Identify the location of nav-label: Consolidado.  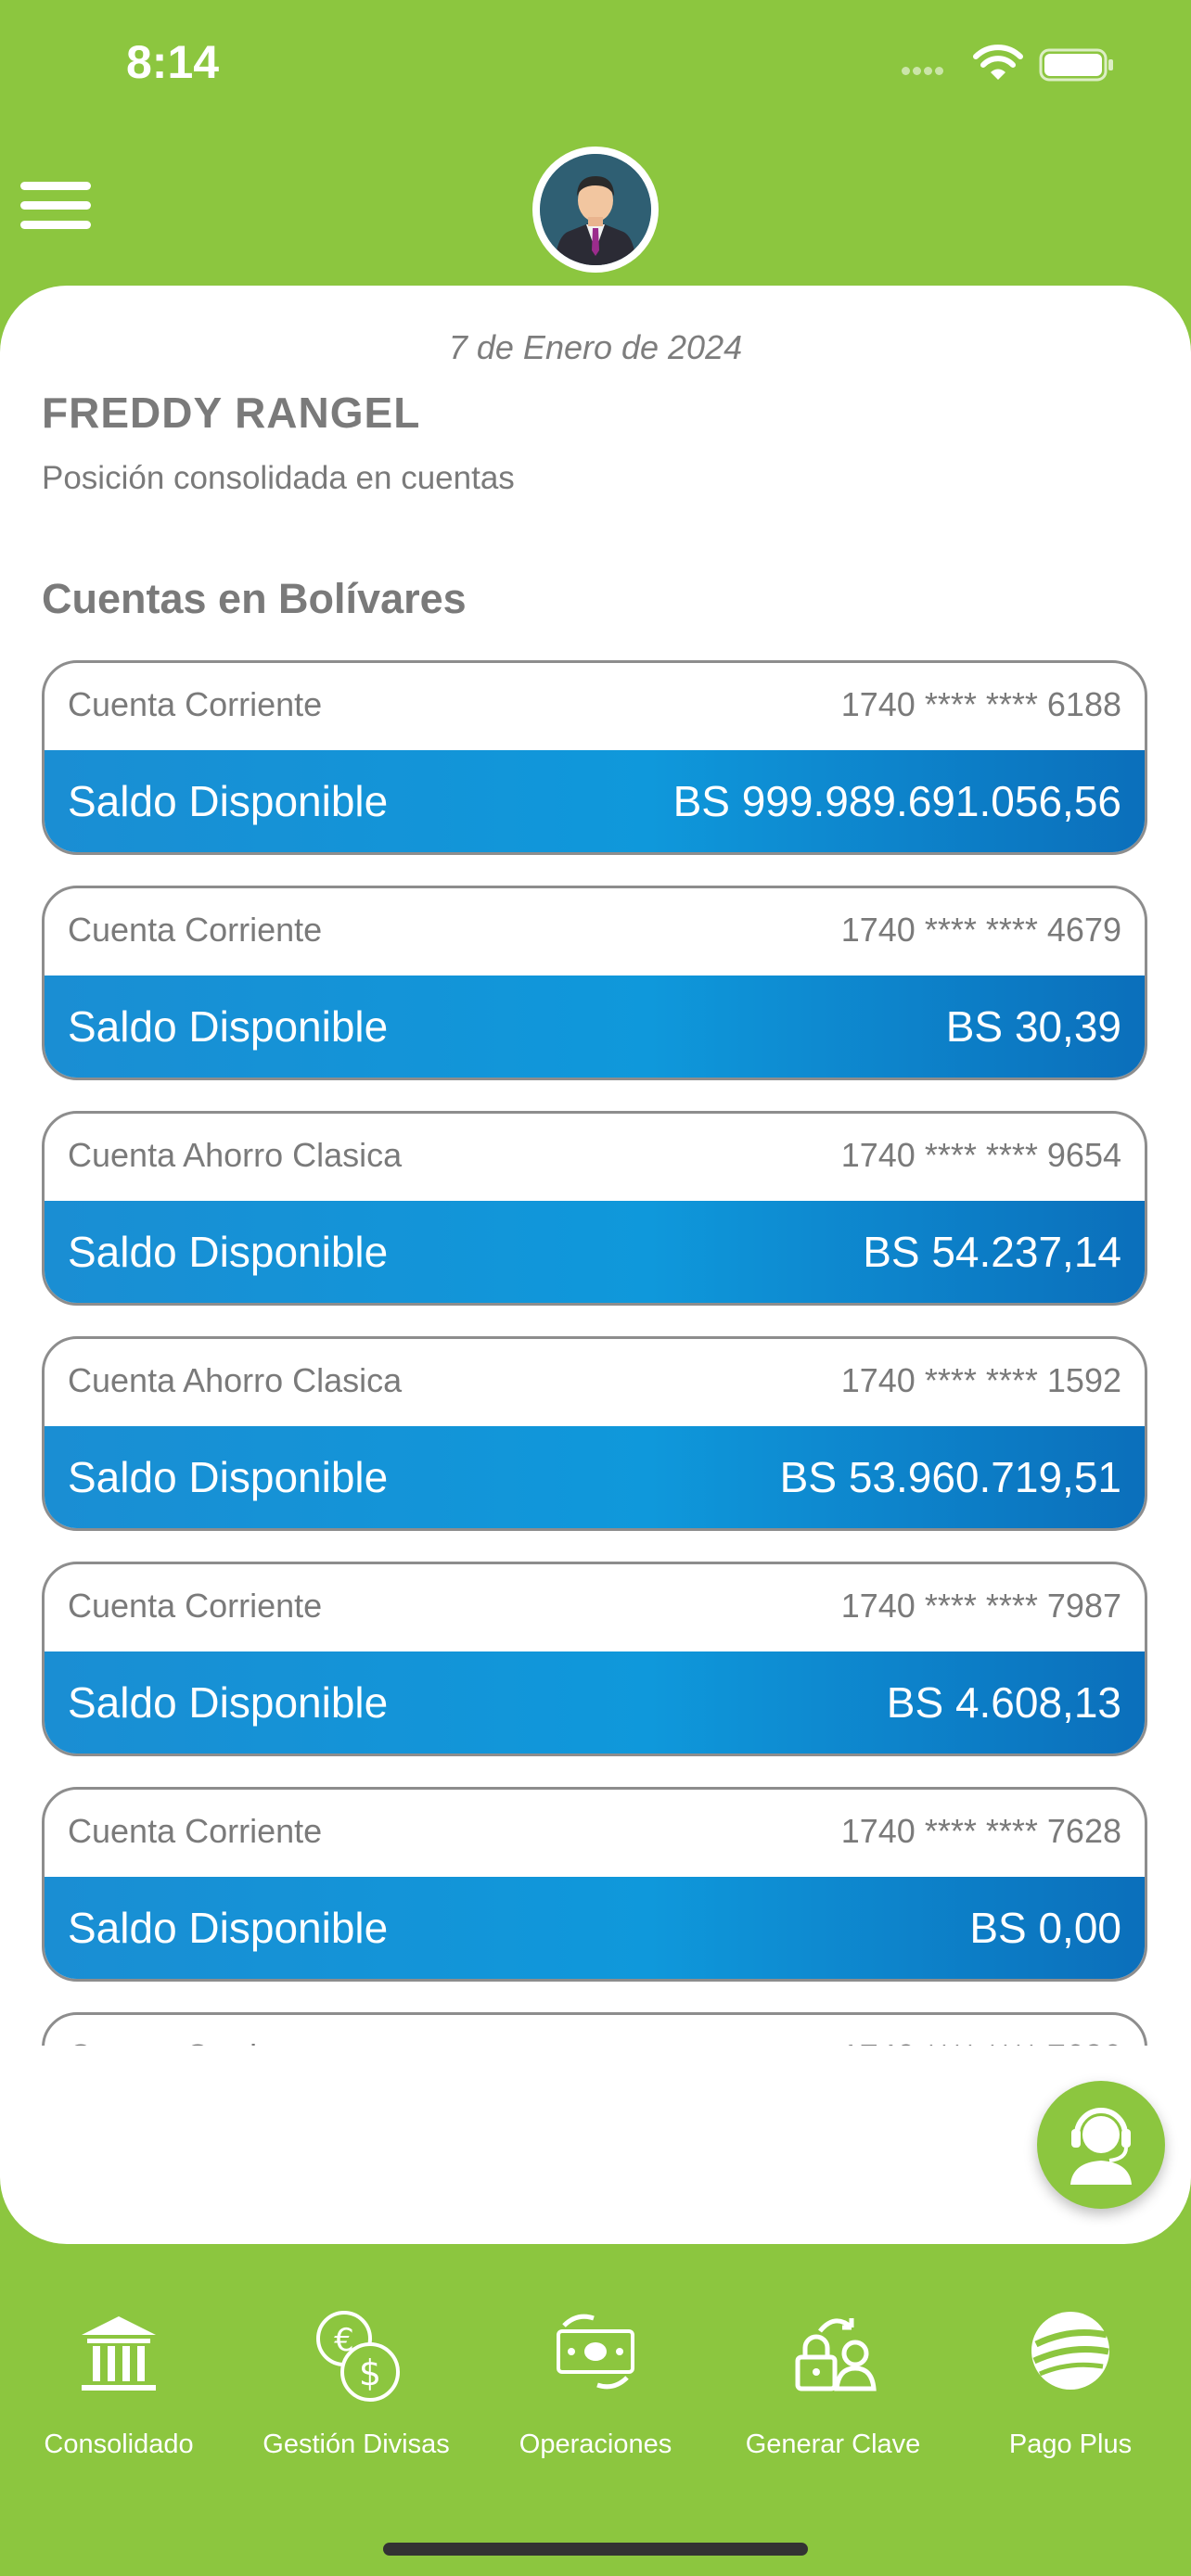
(119, 2444).